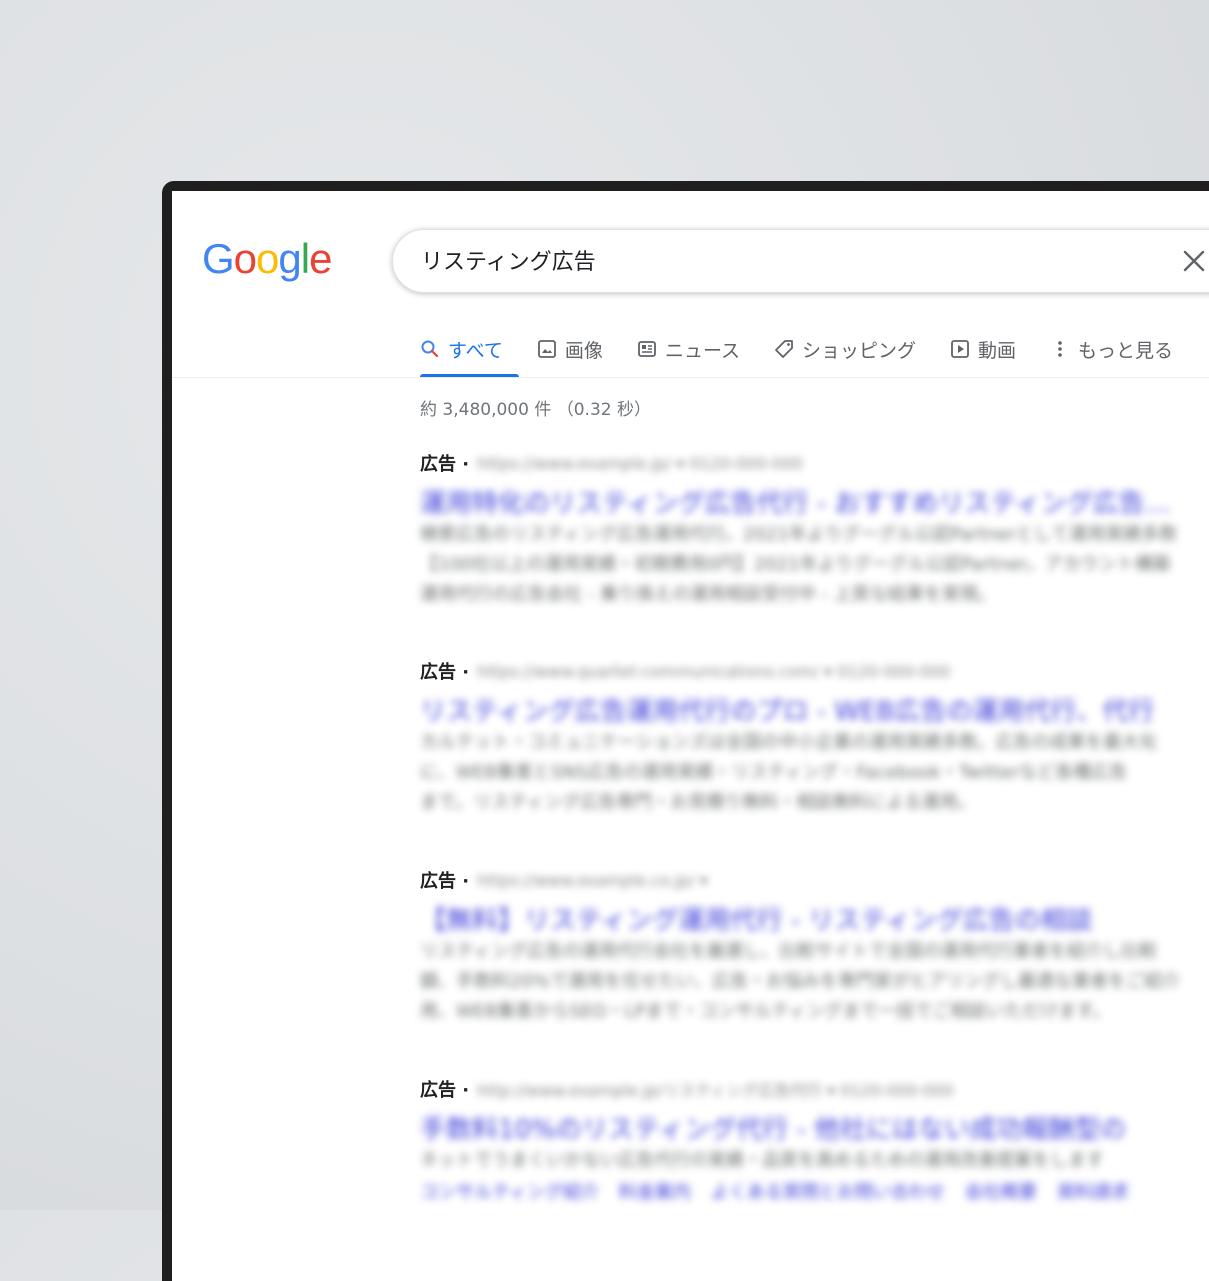 The width and height of the screenshot is (1209, 1281). I want to click on tab-news: ニュース, so click(696, 349).